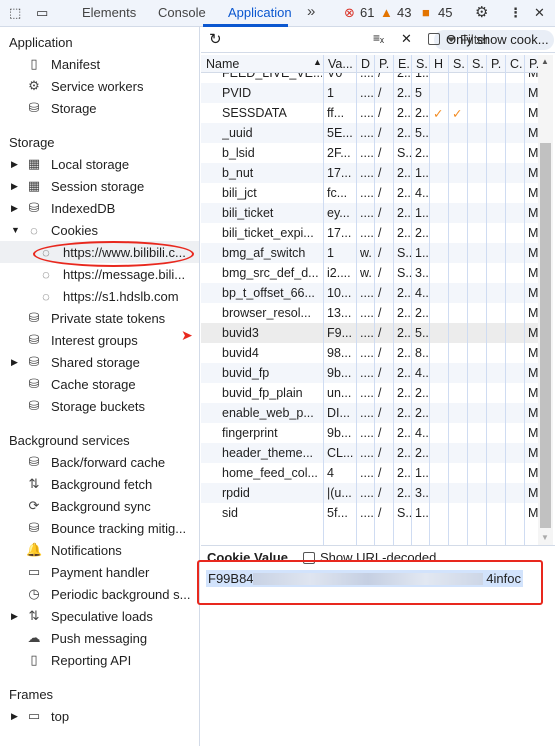 This screenshot has width=555, height=746. Describe the element at coordinates (545, 537) in the screenshot. I see `scroll-down-icon: ▼` at that location.